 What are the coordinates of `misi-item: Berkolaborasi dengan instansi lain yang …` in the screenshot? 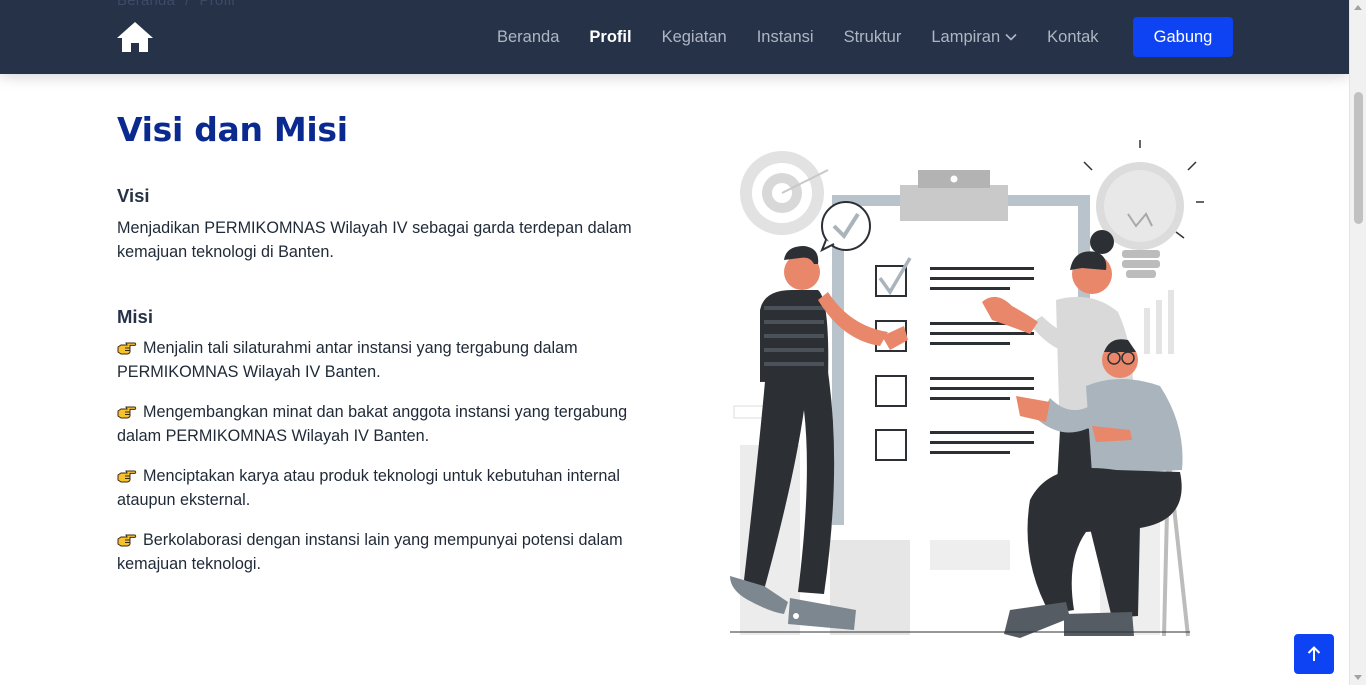 It's located at (387, 552).